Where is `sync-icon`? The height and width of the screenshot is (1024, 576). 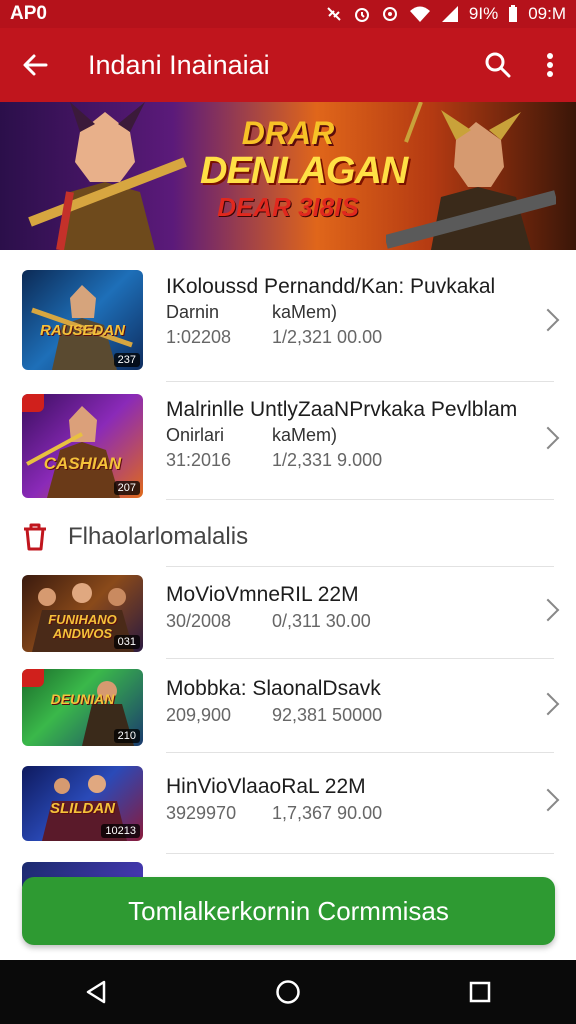 sync-icon is located at coordinates (389, 14).